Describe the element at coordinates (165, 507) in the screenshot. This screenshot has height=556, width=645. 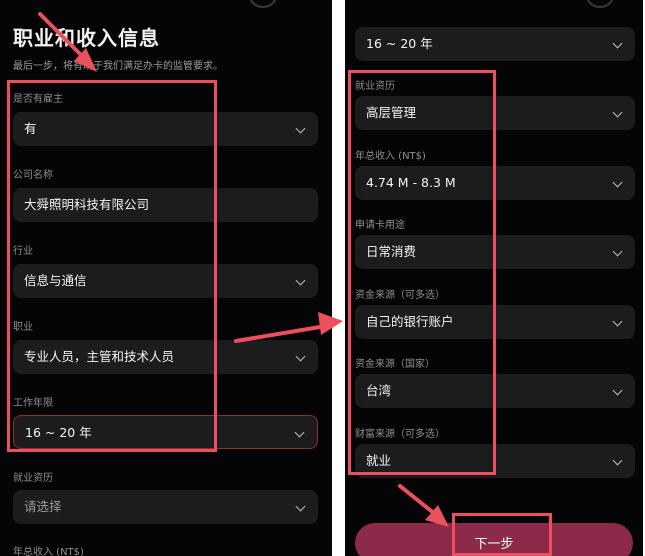
I see `seniority-select: 请选择` at that location.